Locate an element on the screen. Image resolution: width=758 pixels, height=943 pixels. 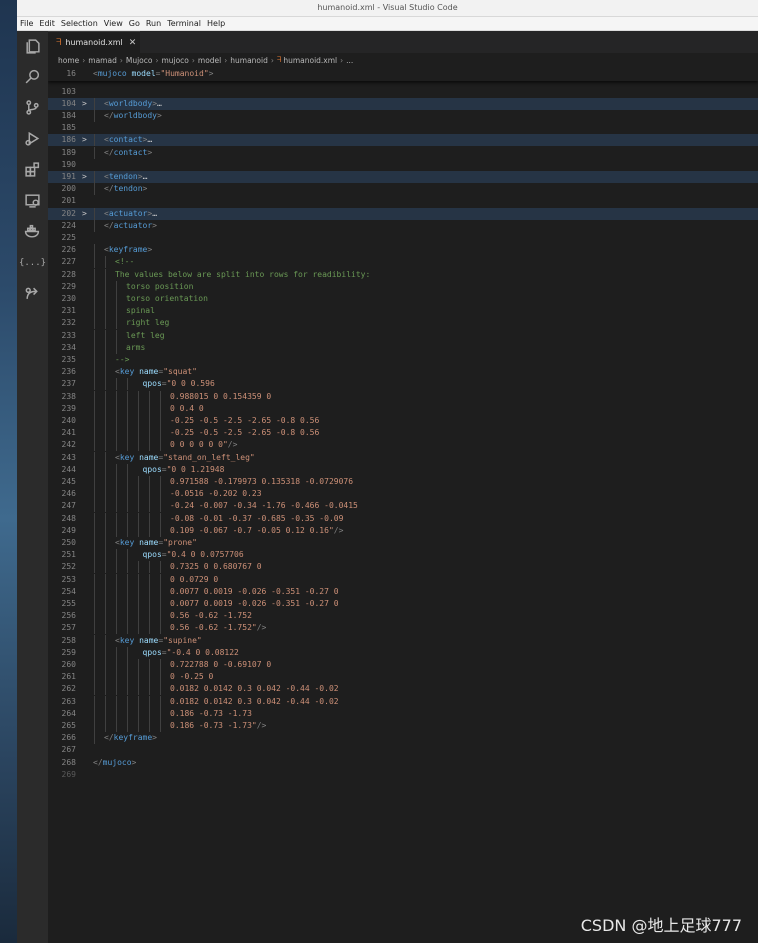
code-line: 266 </keyframe> is located at coordinates (403, 738).